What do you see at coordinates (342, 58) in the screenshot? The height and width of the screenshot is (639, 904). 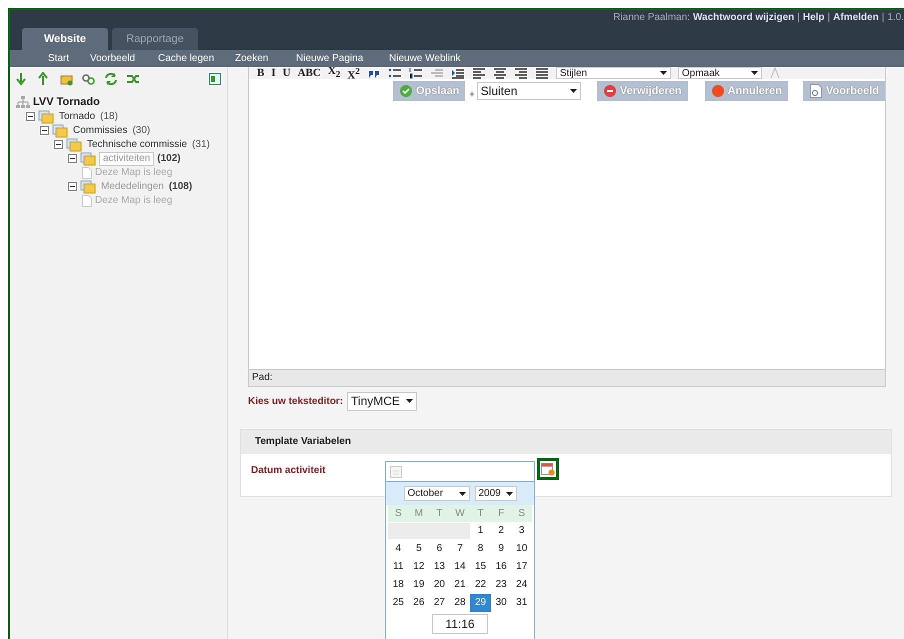 I see `nav-link: Nieuwe Pagina` at bounding box center [342, 58].